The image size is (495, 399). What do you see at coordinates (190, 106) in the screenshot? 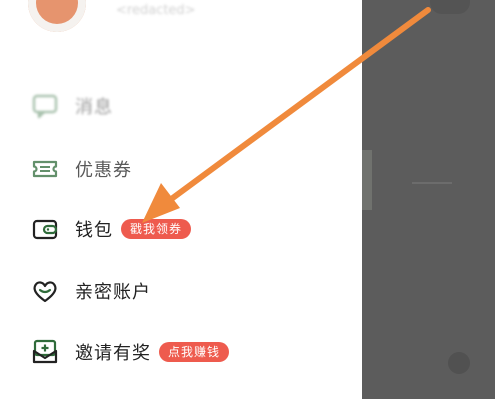
I see `menu-item-messages: 消息` at bounding box center [190, 106].